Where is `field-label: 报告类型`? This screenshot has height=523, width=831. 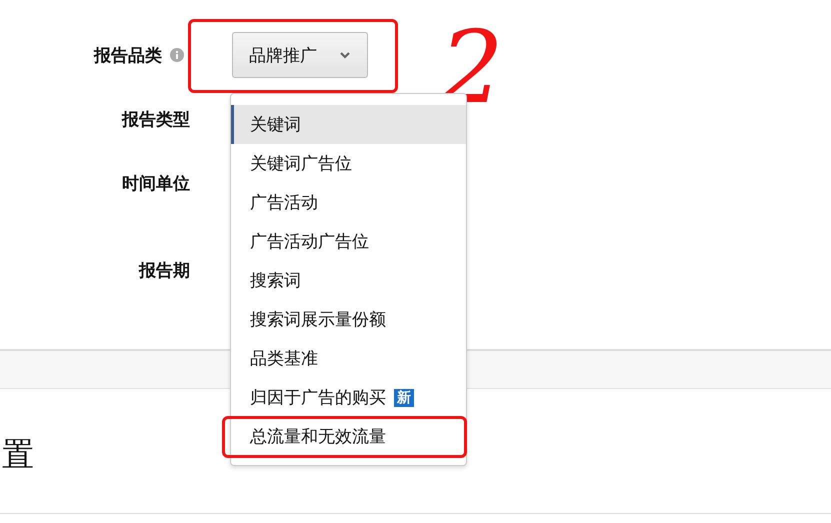 field-label: 报告类型 is located at coordinates (156, 119).